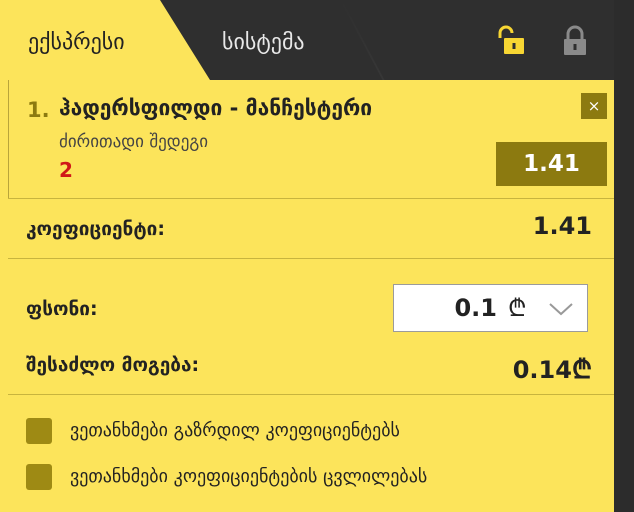  What do you see at coordinates (113, 365) in the screenshot?
I see `possible-win-label: შესაძლო მოგება:` at bounding box center [113, 365].